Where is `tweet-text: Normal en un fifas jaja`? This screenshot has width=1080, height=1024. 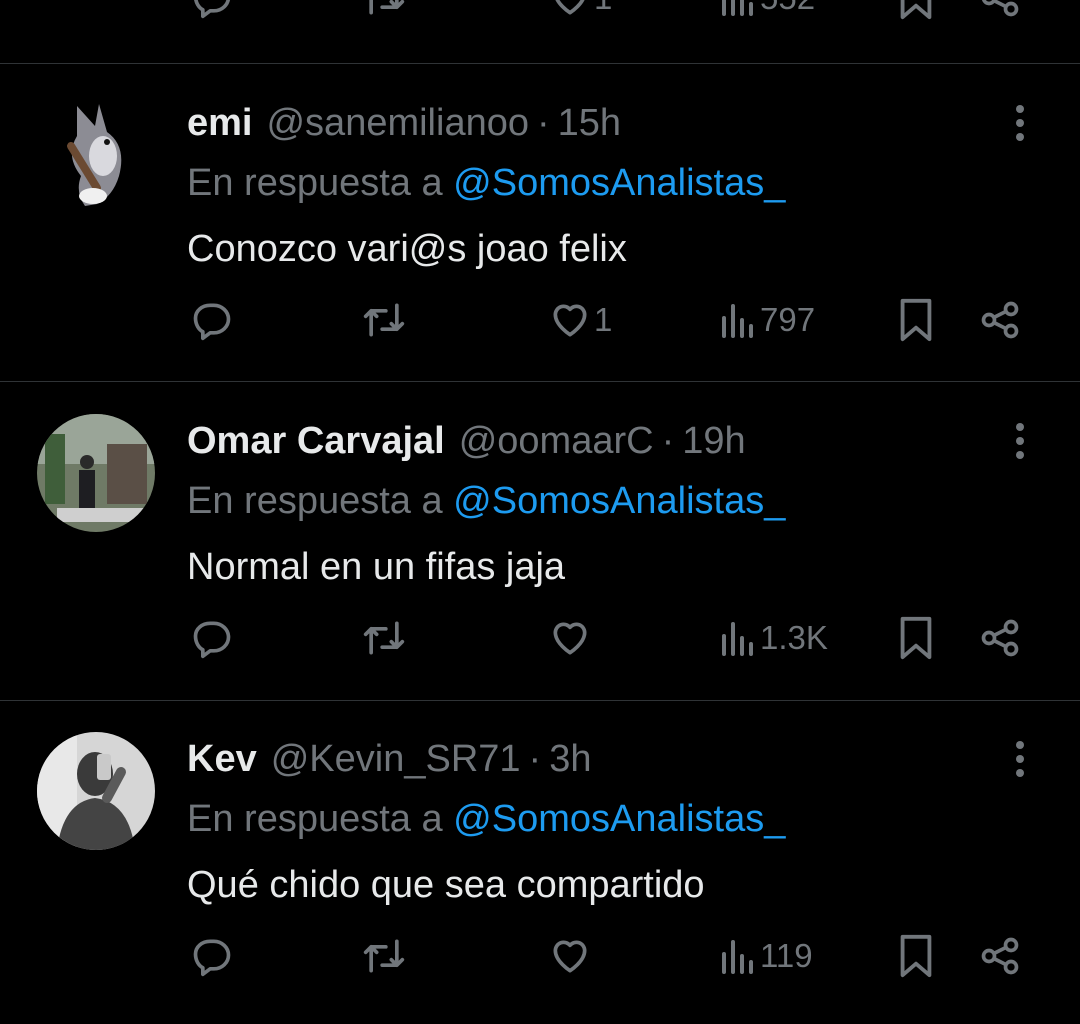
tweet-text: Normal en un fifas jaja is located at coordinates (376, 567).